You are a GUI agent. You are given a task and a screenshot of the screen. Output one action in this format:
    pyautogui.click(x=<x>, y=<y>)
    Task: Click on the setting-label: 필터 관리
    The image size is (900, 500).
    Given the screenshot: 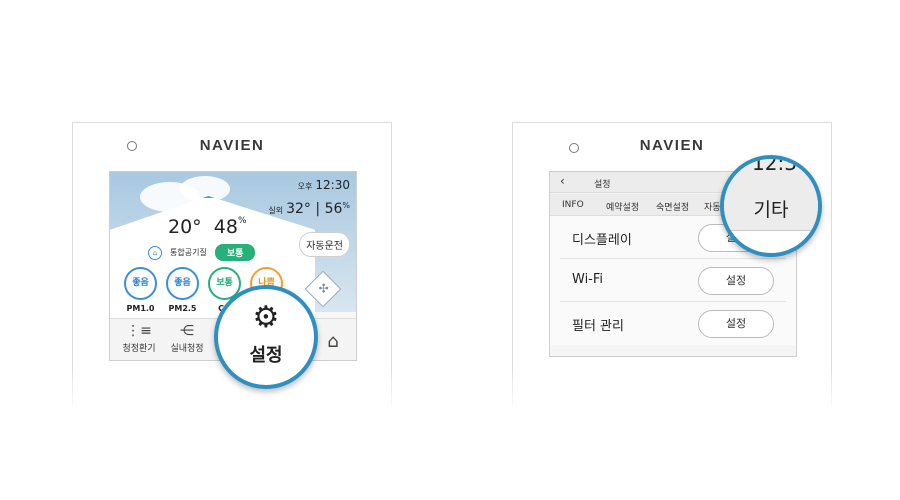 What is the action you would take?
    pyautogui.click(x=598, y=326)
    